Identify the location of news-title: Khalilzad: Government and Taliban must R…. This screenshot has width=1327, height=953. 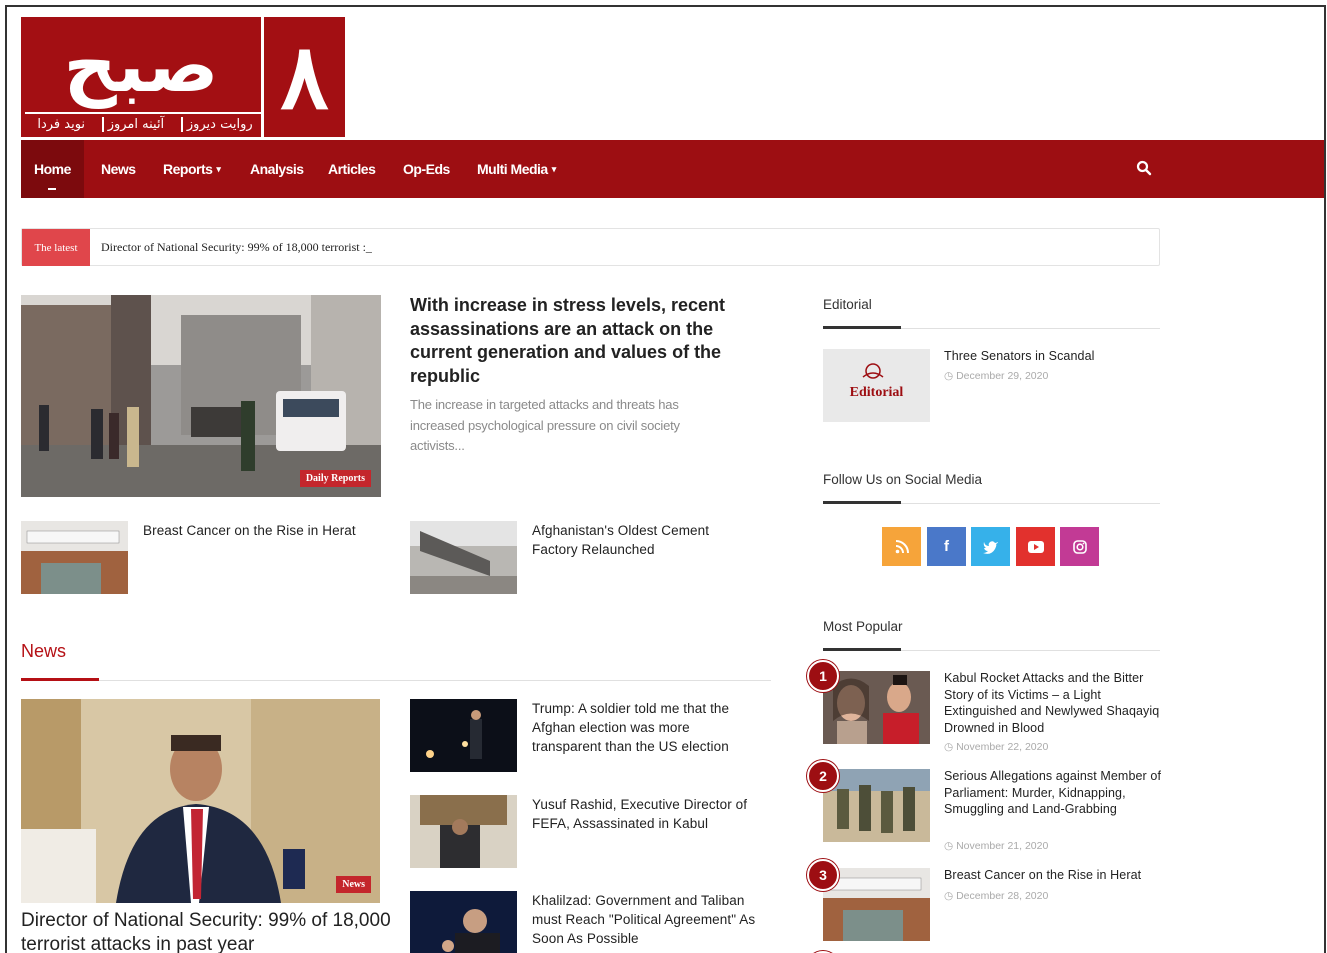
(648, 919).